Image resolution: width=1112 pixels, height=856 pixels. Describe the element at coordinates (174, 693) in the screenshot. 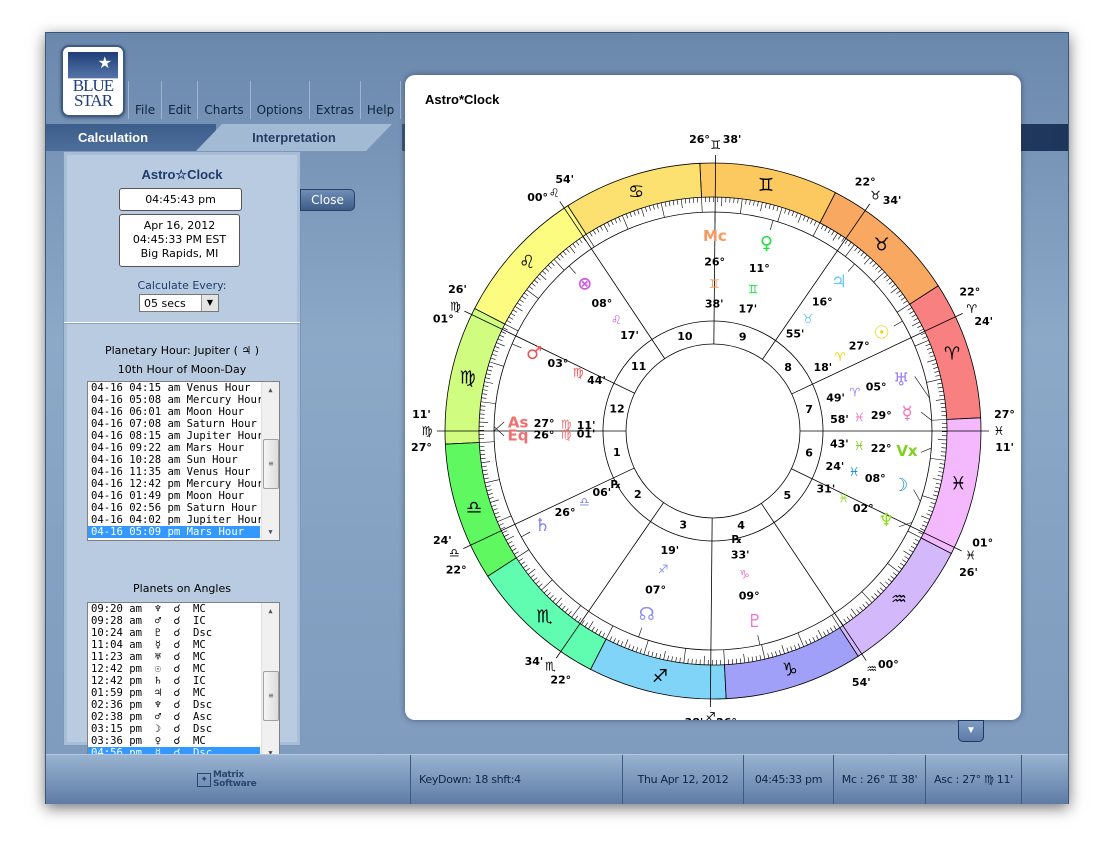

I see `list-item: 01:59 pm ♃ ☌ MC` at that location.